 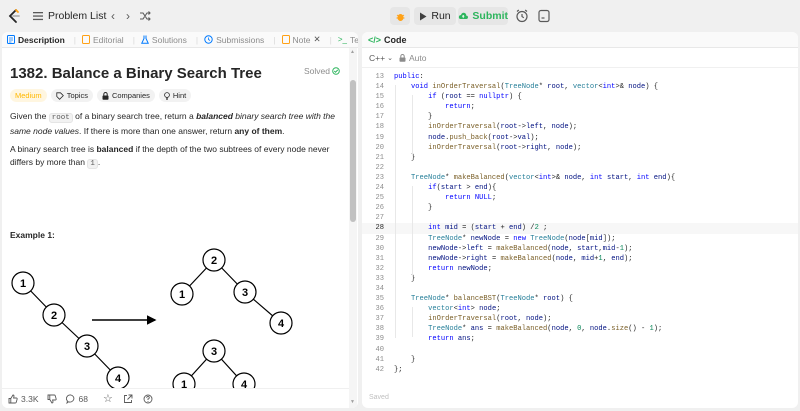 I want to click on code-line: 21 }, so click(x=580, y=158).